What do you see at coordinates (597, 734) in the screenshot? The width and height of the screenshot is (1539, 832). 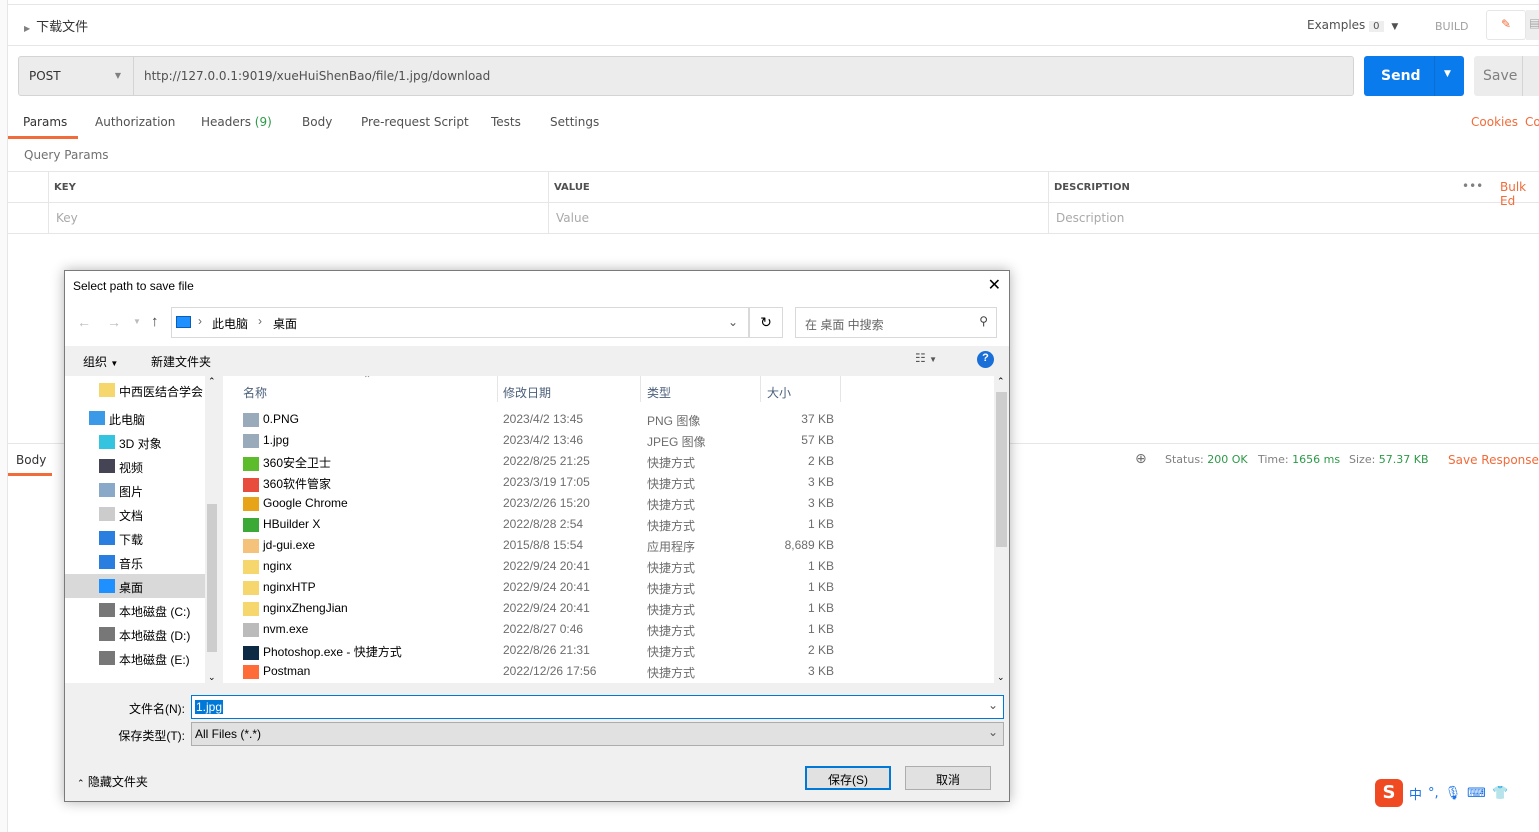 I see `filetype-select: All Files (*.*) ⌄` at bounding box center [597, 734].